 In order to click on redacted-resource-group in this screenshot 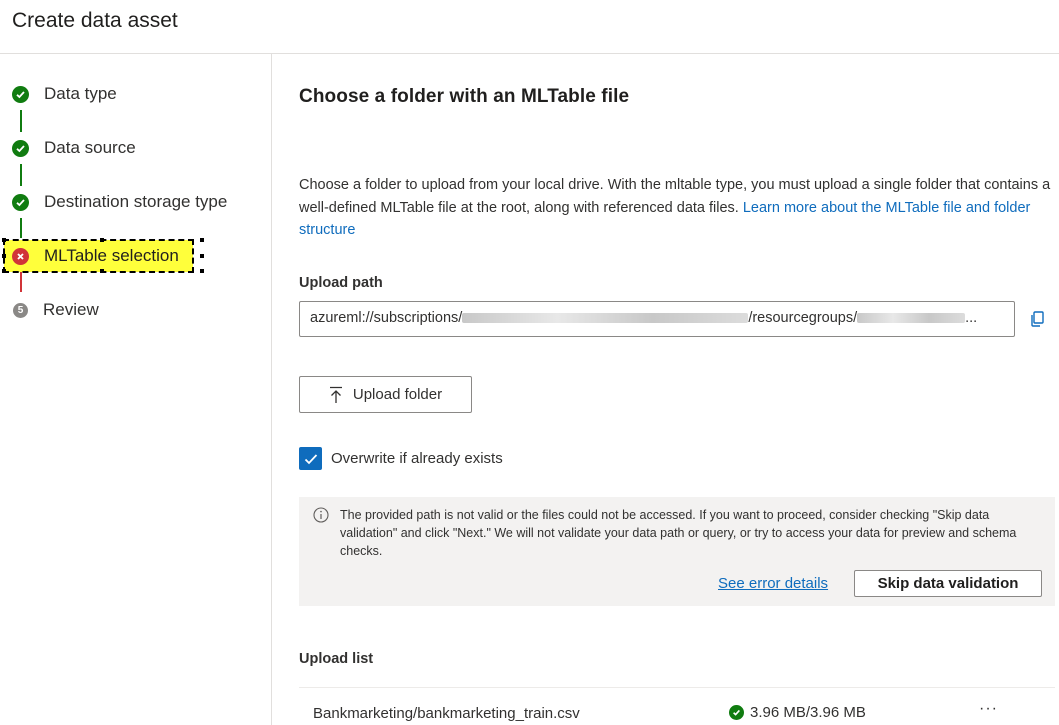, I will do `click(911, 318)`.